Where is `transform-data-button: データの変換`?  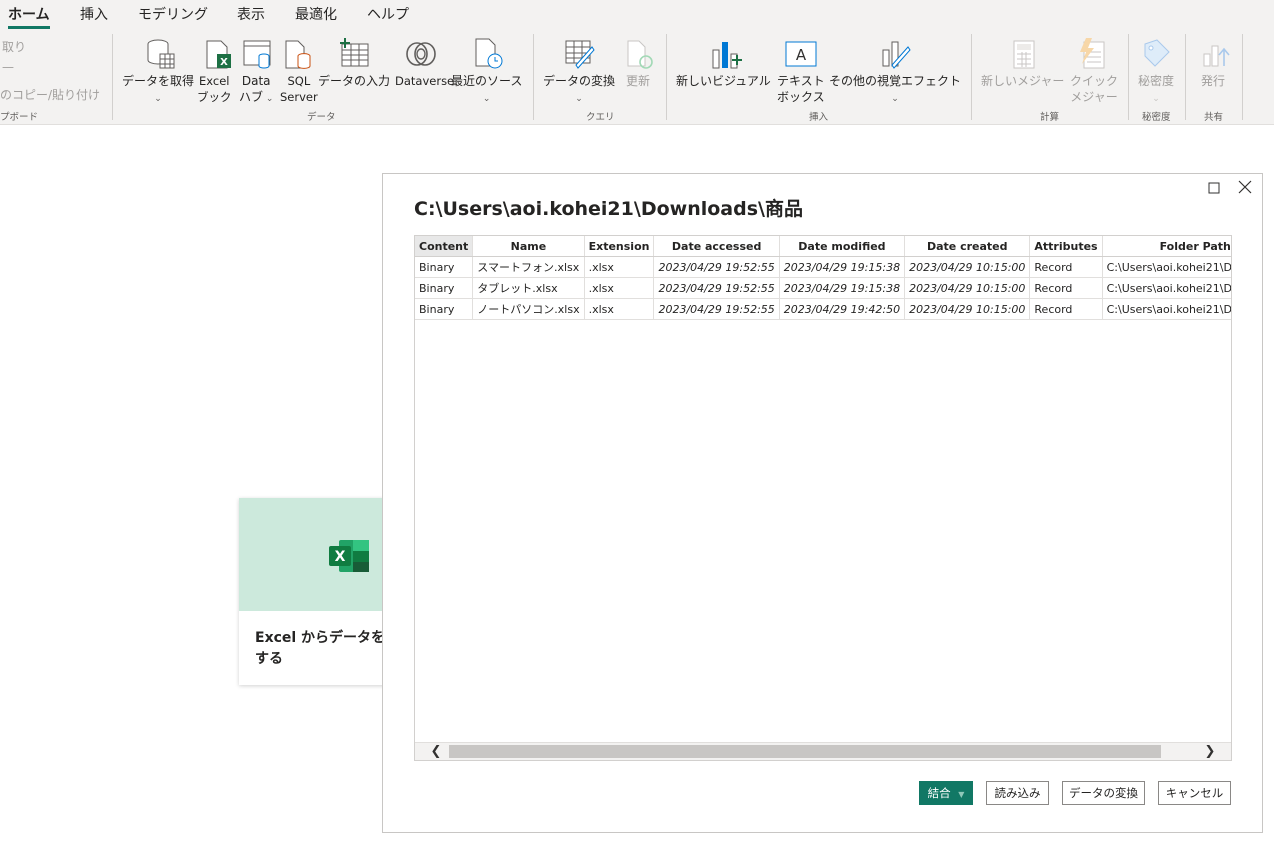
transform-data-button: データの変換 is located at coordinates (1103, 793).